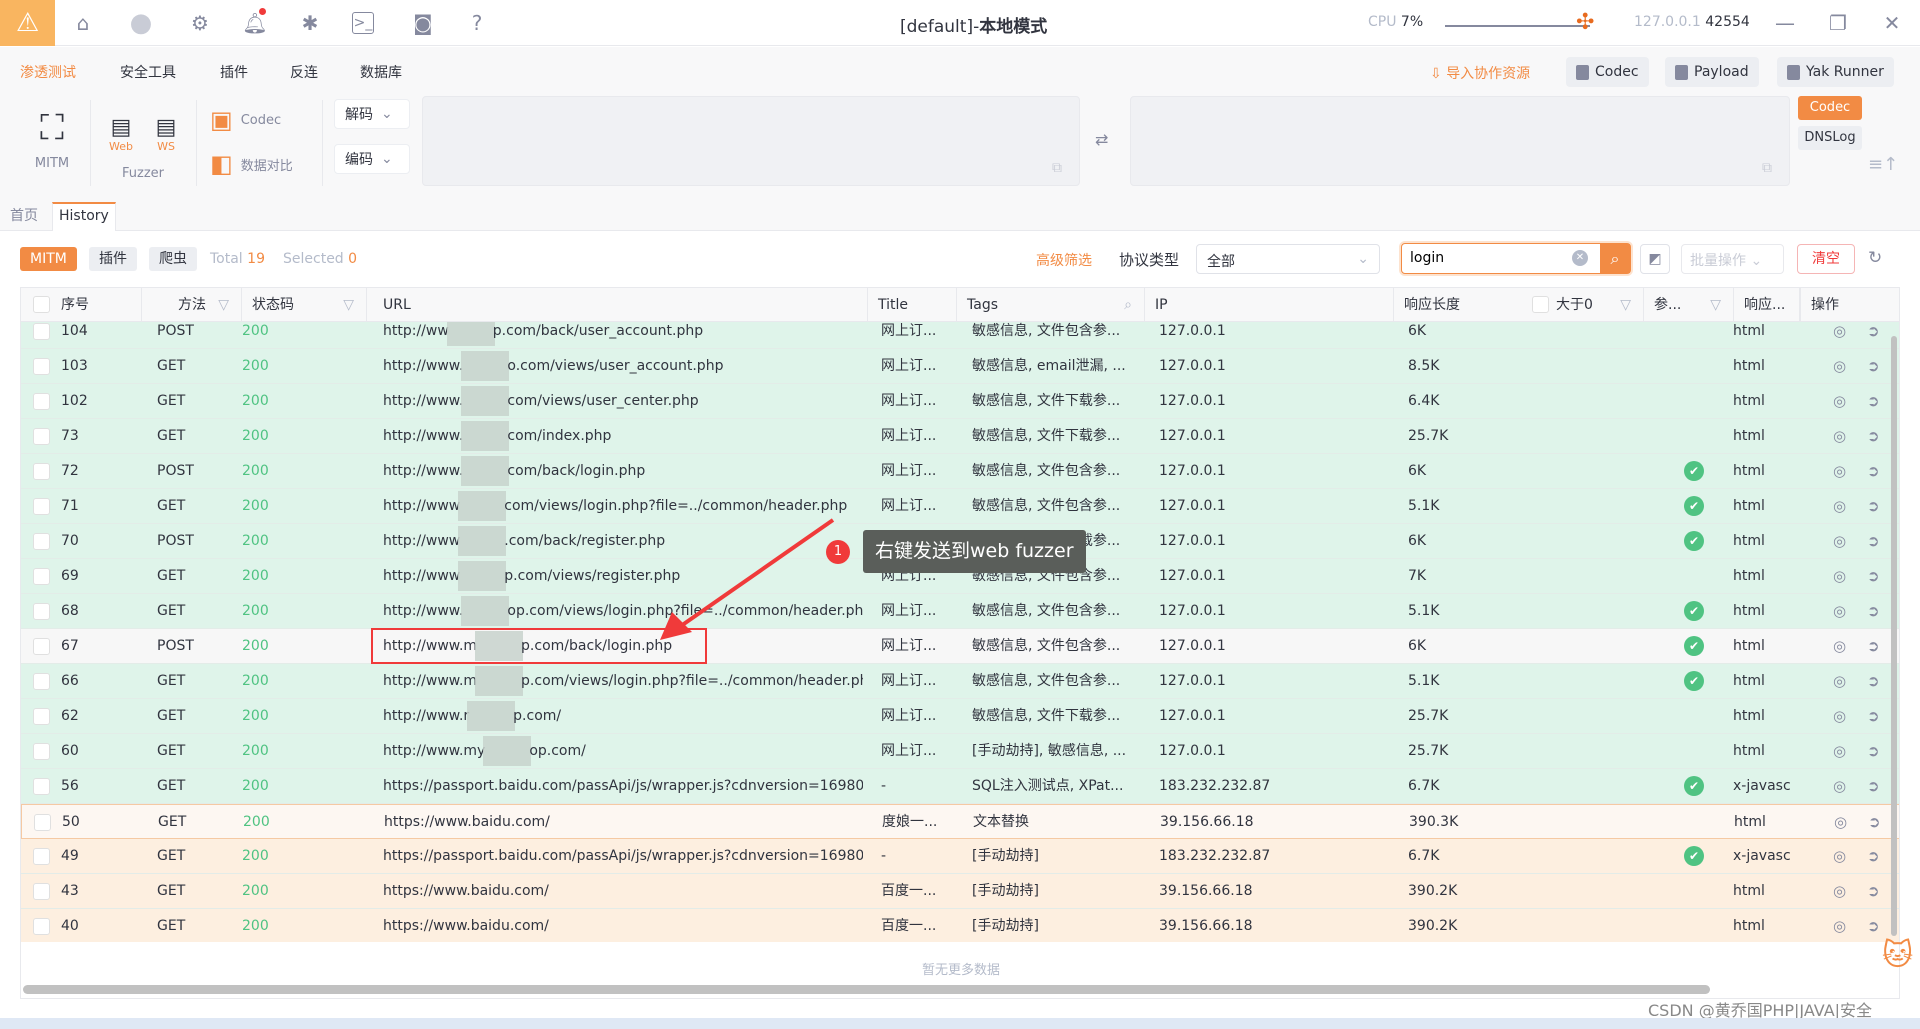  What do you see at coordinates (27, 23) in the screenshot?
I see `warning-icon: ⚠` at bounding box center [27, 23].